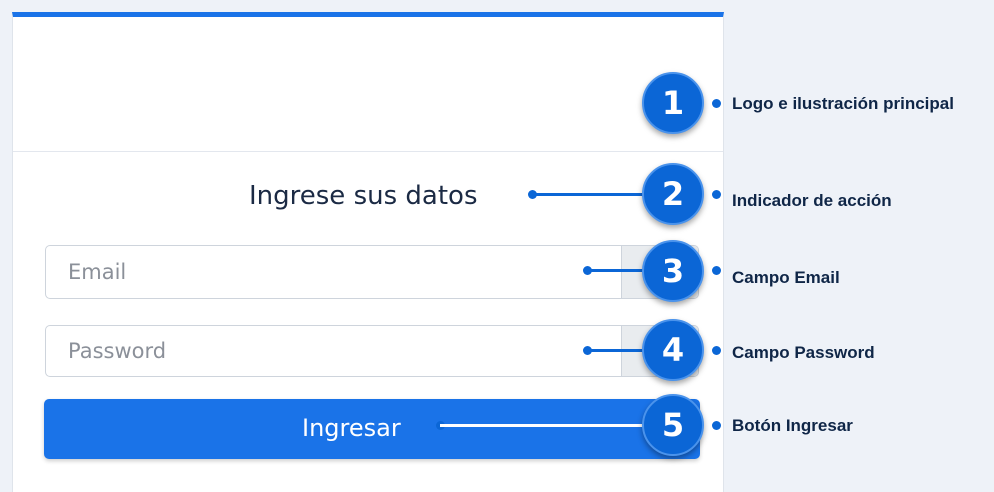  Describe the element at coordinates (843, 103) in the screenshot. I see `annotation-label-1: Logo e ilustración principal` at that location.